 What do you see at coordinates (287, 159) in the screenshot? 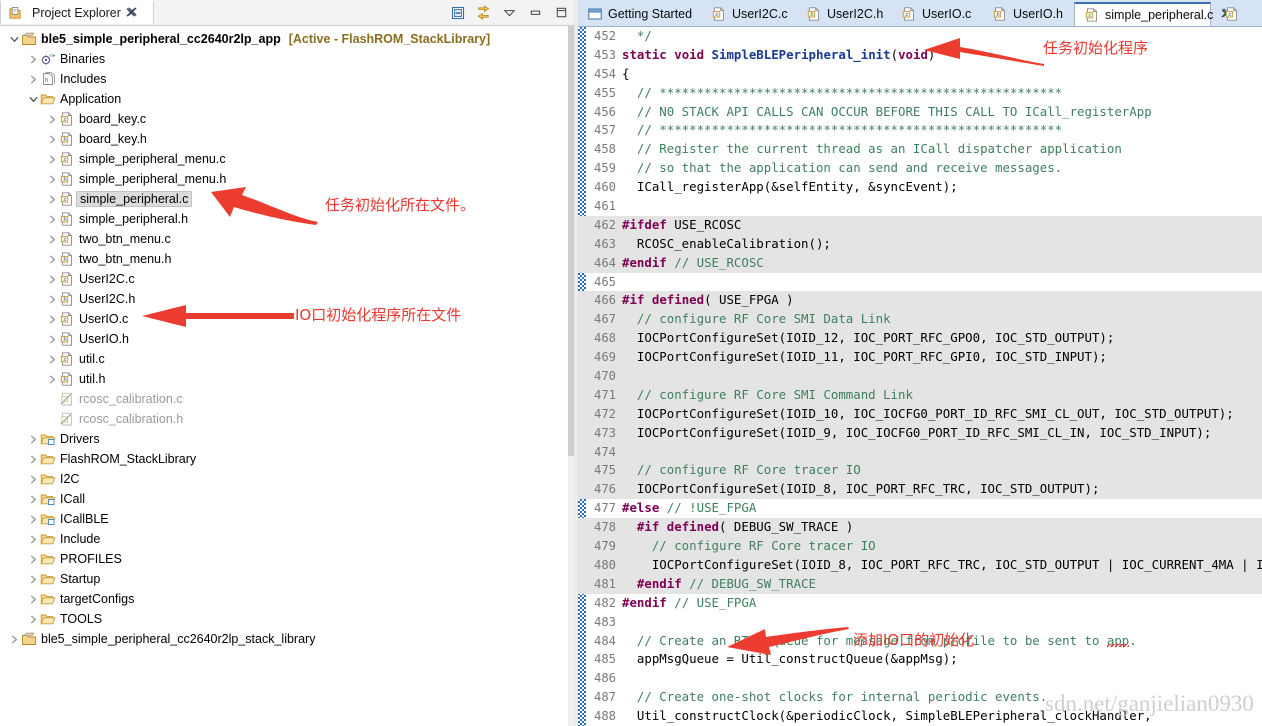
I see `tree-item-simple-peripheral-menu-c: .c simple_peripheral_menu.c` at bounding box center [287, 159].